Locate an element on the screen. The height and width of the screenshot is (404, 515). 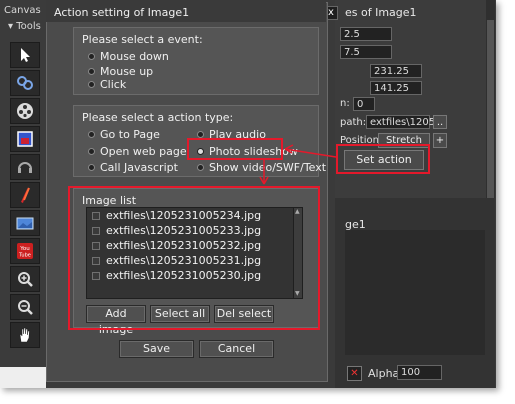
save-button: Save is located at coordinates (156, 349).